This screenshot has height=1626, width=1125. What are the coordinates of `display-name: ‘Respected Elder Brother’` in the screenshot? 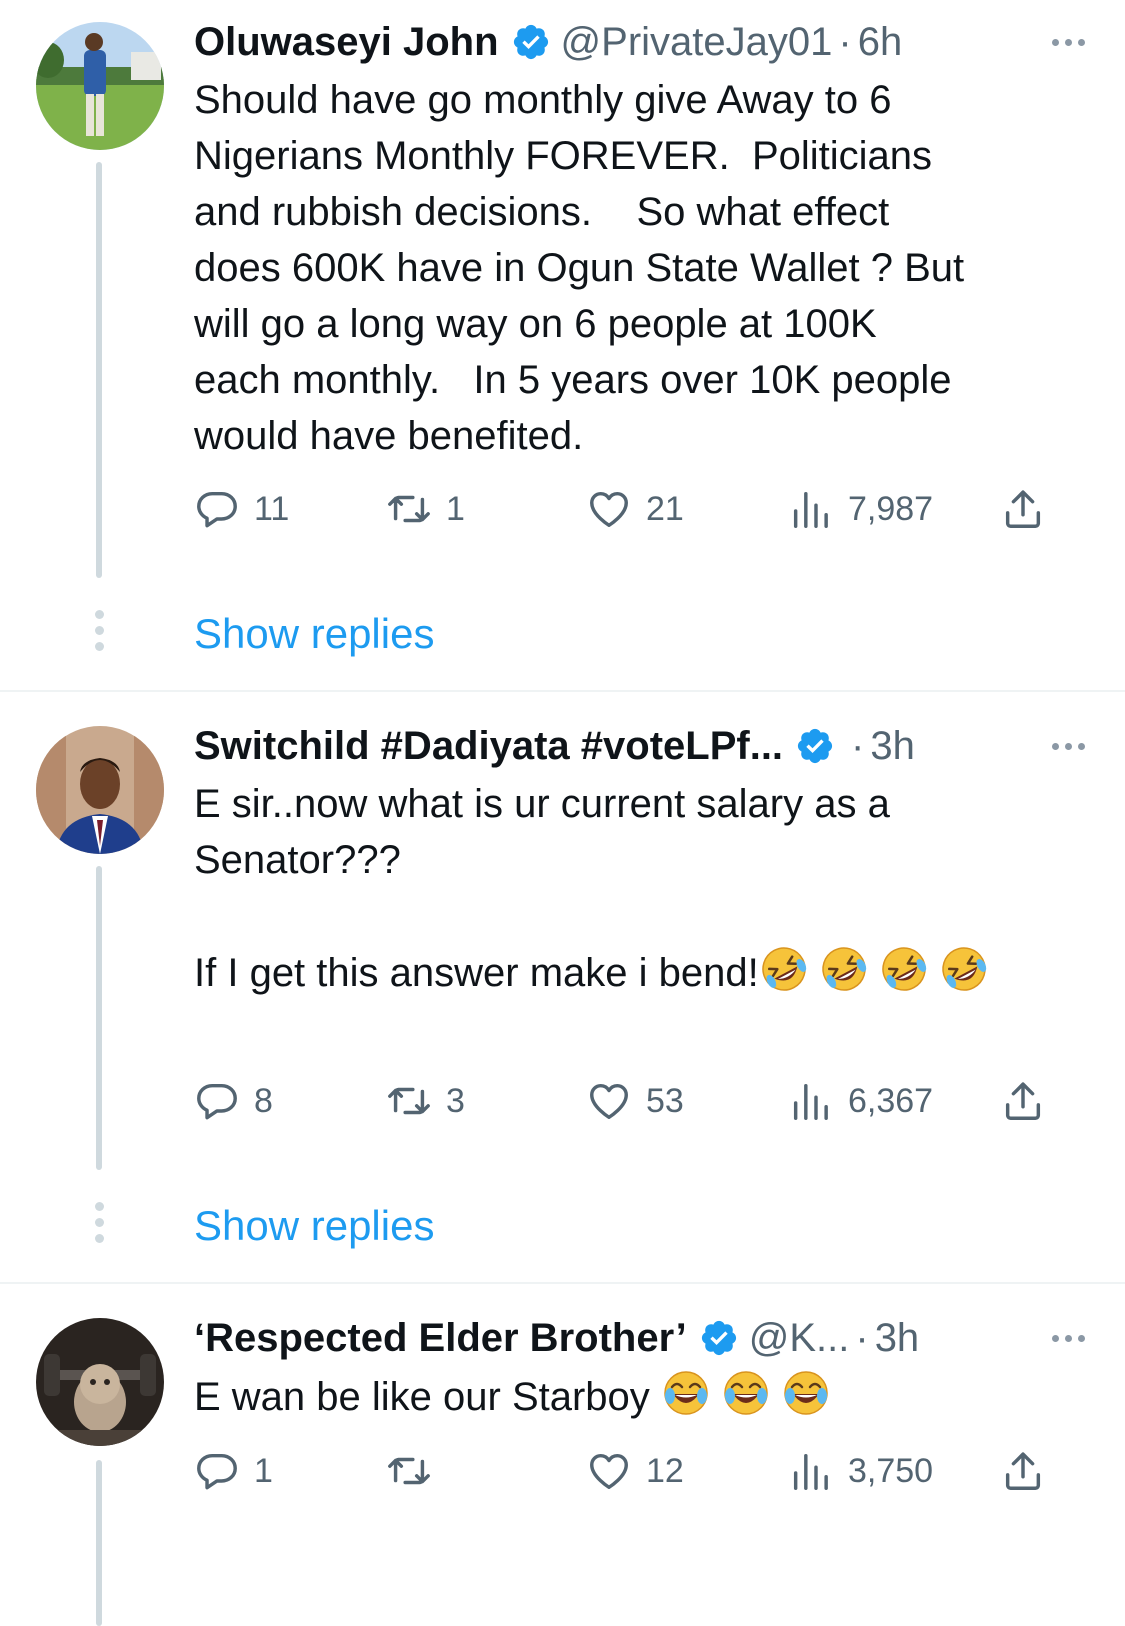 It's located at (440, 1338).